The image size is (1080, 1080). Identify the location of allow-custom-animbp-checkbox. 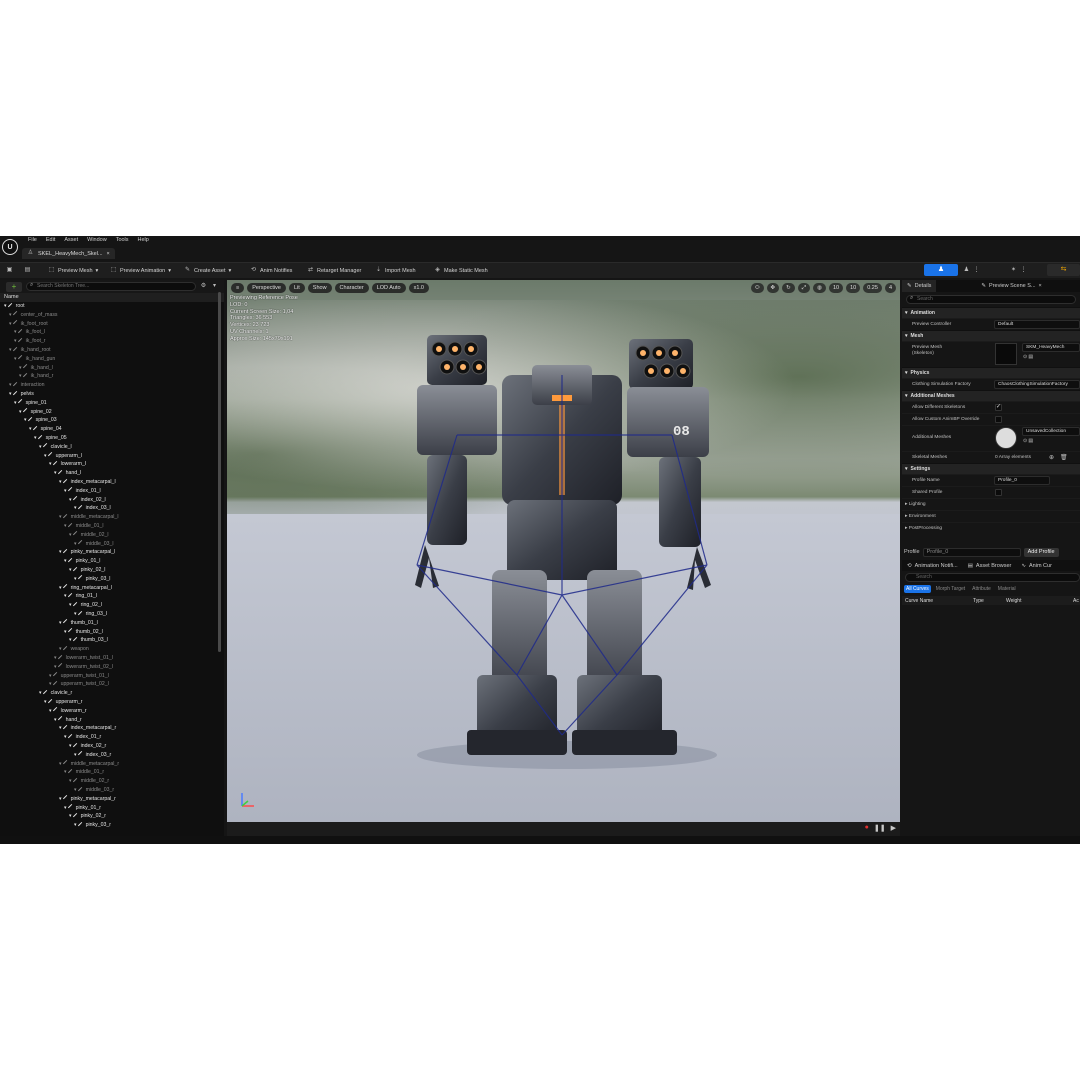
(998, 419).